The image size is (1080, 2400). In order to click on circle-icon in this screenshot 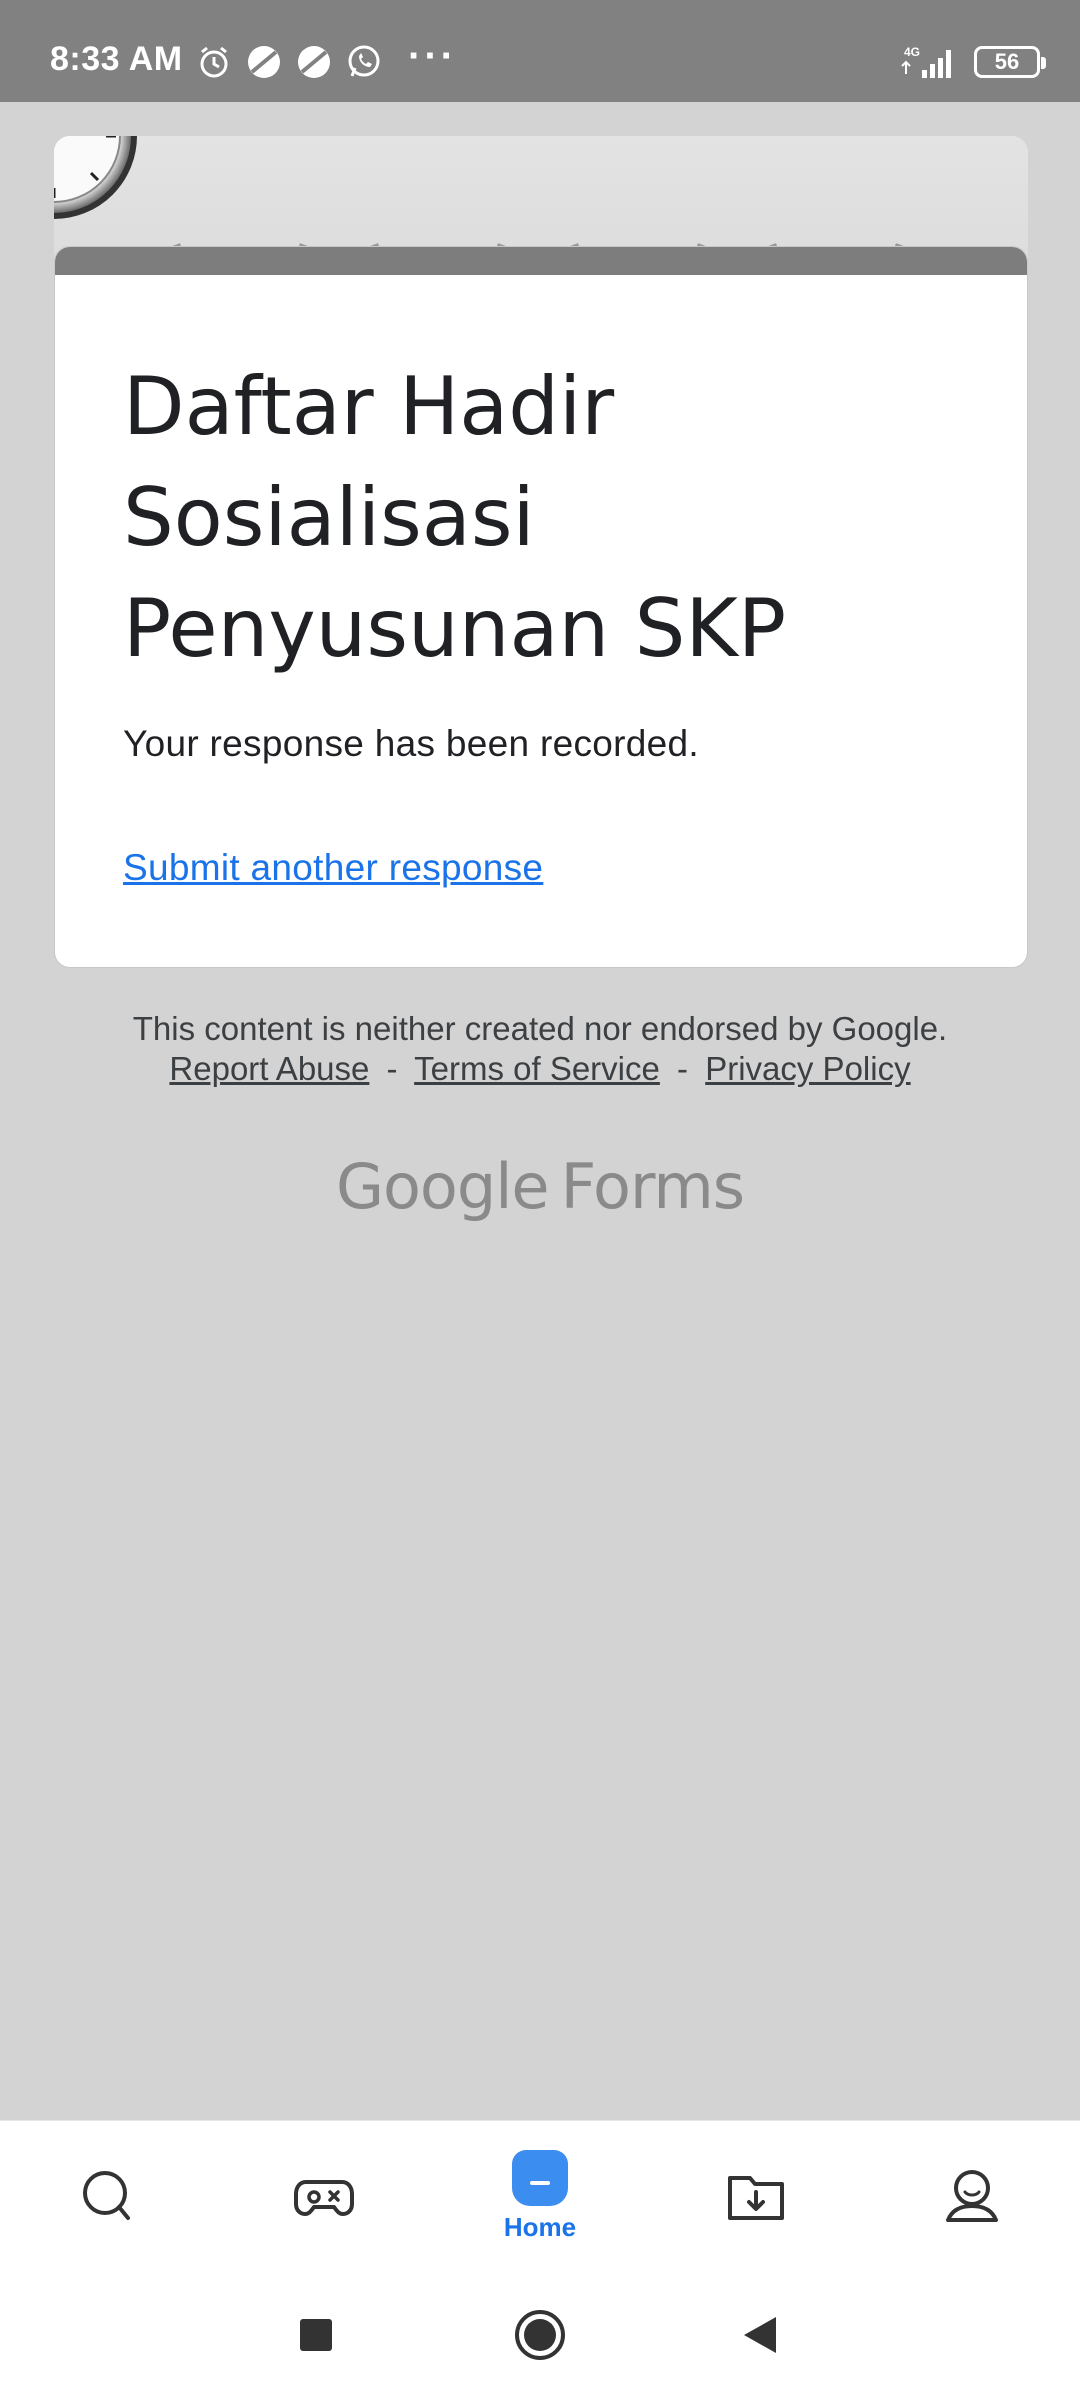, I will do `click(540, 2335)`.